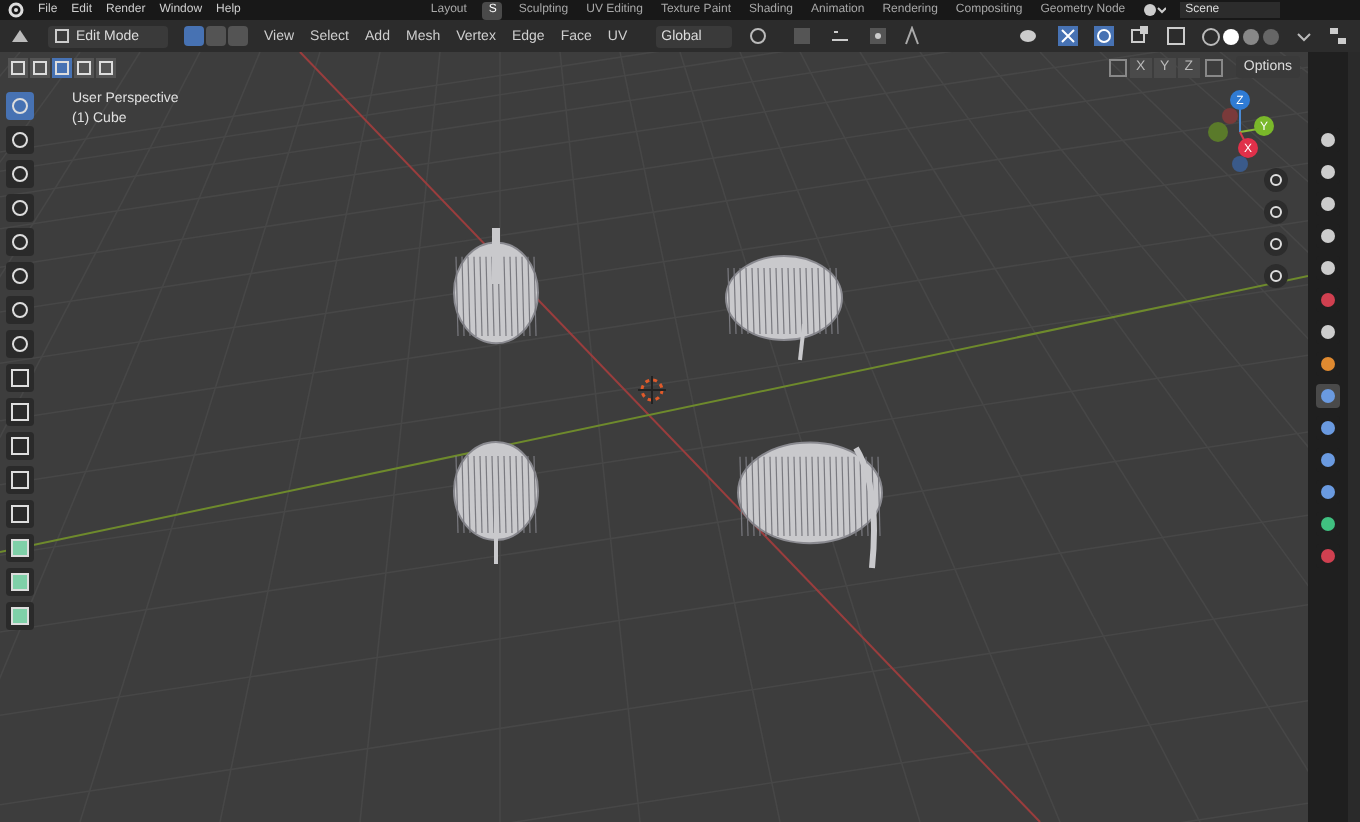 Image resolution: width=1360 pixels, height=822 pixels. Describe the element at coordinates (1251, 36) in the screenshot. I see `material-shading-icon` at that location.